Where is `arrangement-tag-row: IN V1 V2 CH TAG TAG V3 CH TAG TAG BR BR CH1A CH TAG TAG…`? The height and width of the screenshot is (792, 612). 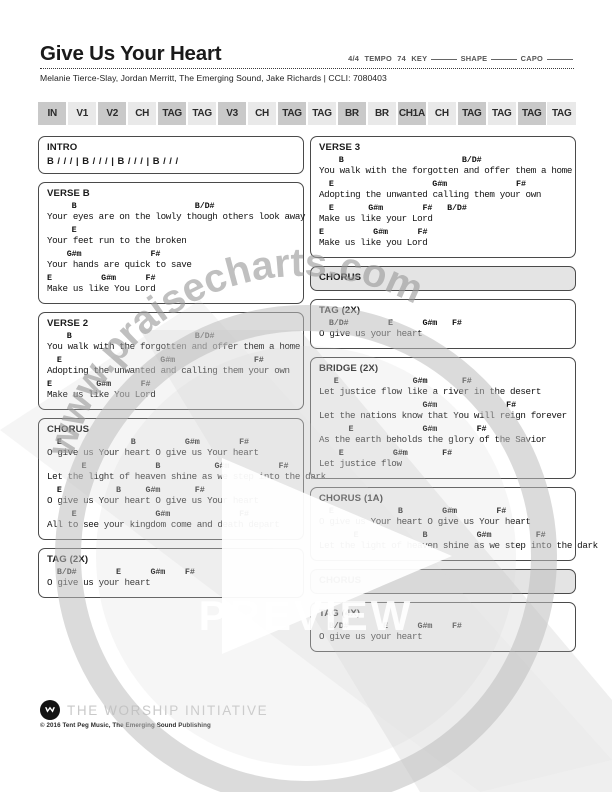 arrangement-tag-row: IN V1 V2 CH TAG TAG V3 CH TAG TAG BR BR CH1A CH TAG TAG… is located at coordinates (307, 113).